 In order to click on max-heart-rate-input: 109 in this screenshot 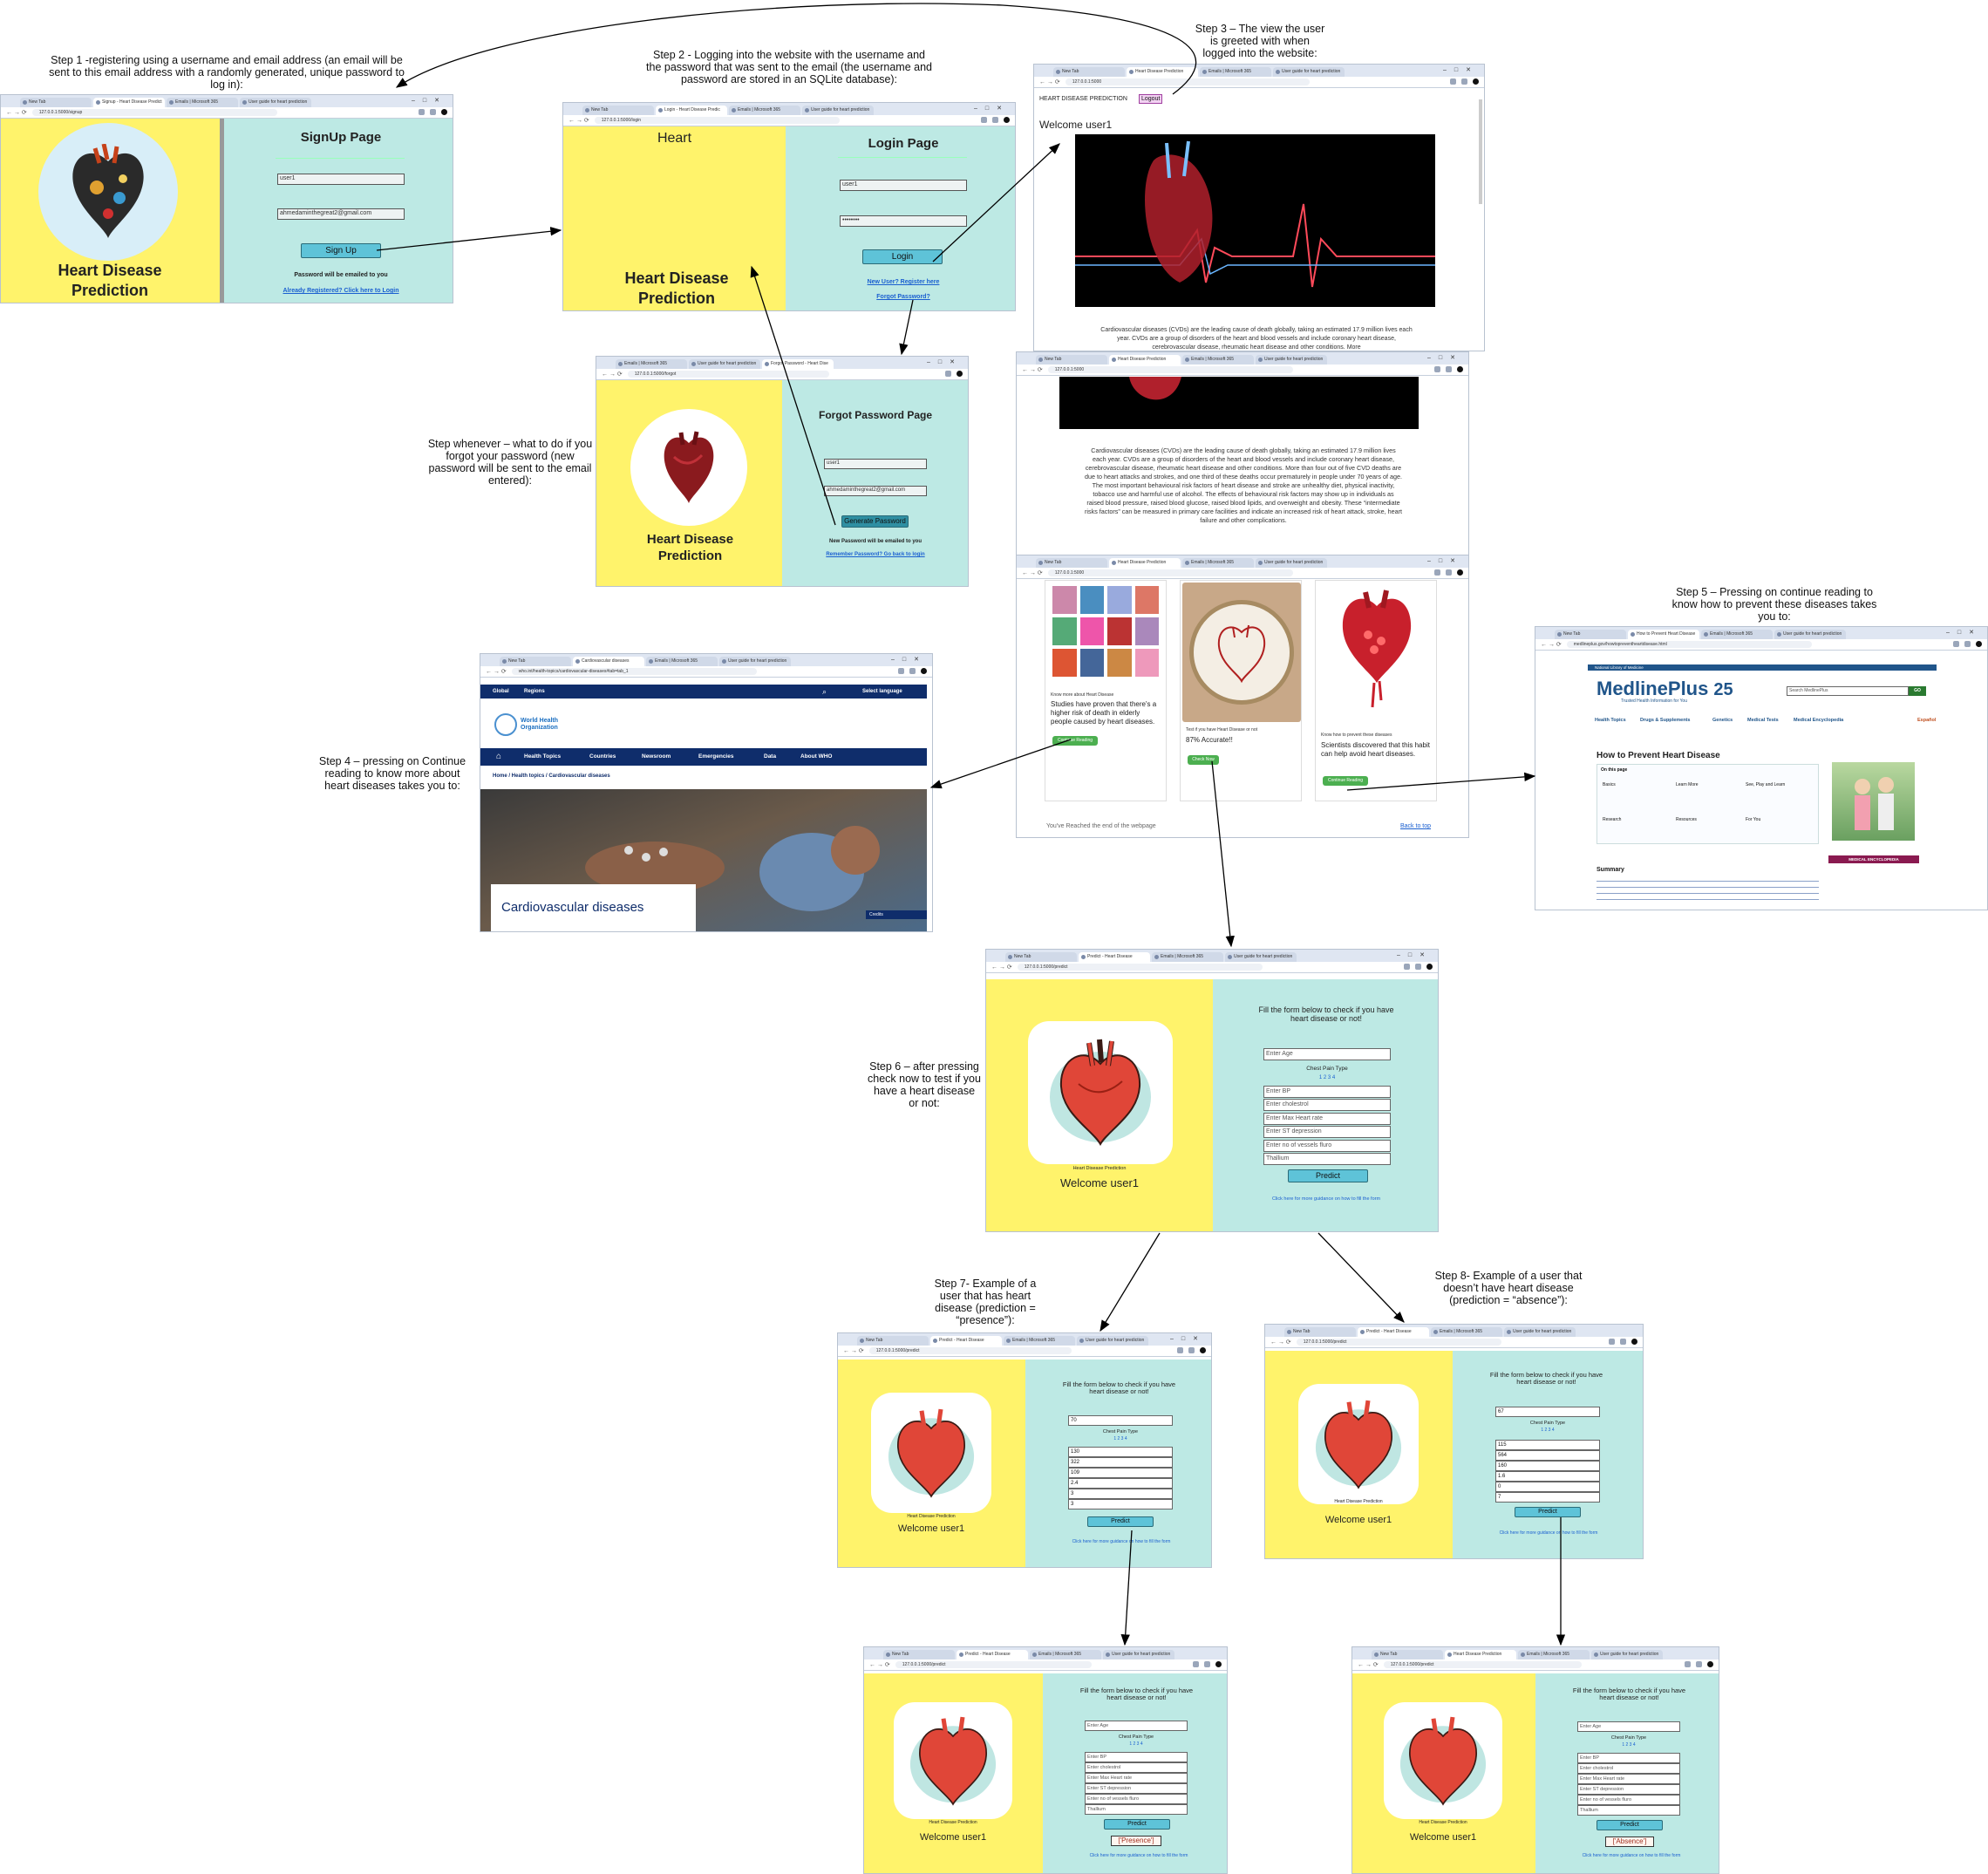, I will do `click(1120, 1473)`.